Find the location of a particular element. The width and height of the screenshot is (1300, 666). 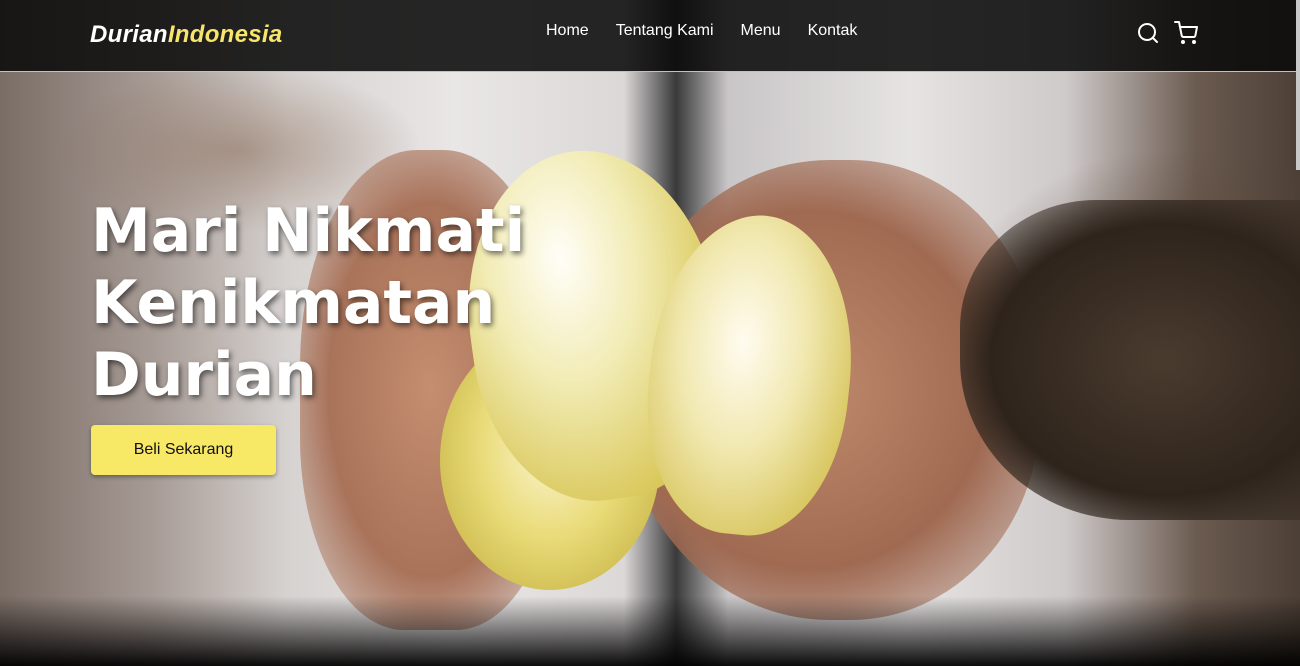

search-icon is located at coordinates (1148, 33).